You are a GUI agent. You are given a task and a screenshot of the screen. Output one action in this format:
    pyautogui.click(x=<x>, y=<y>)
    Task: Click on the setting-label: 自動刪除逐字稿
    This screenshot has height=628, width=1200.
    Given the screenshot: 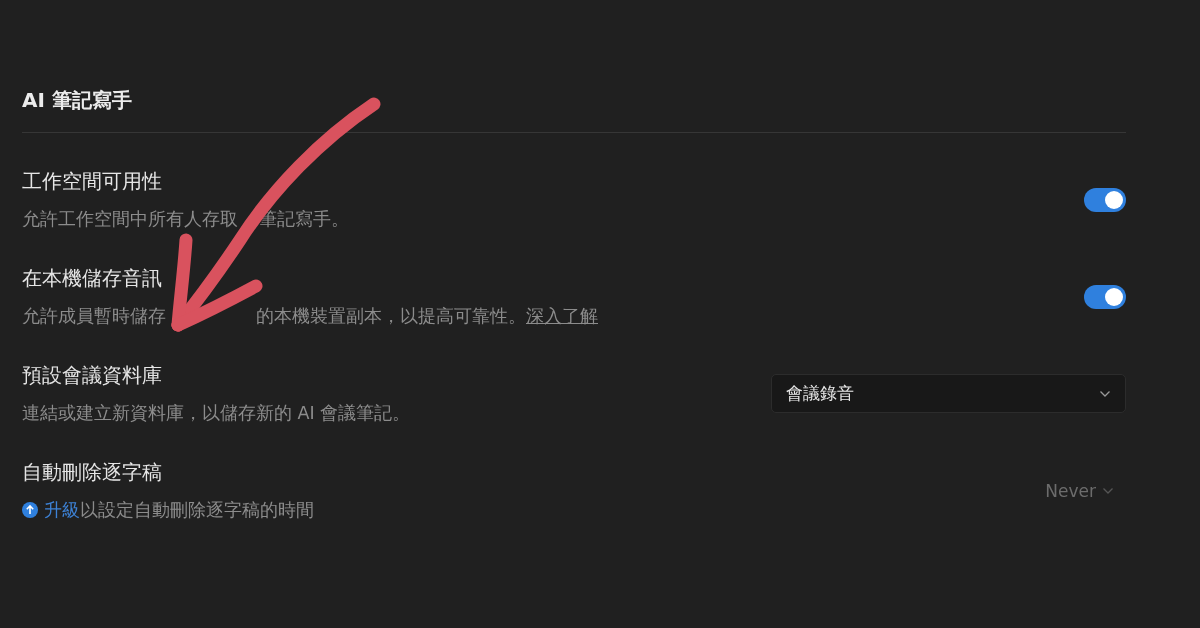 What is the action you would take?
    pyautogui.click(x=92, y=473)
    